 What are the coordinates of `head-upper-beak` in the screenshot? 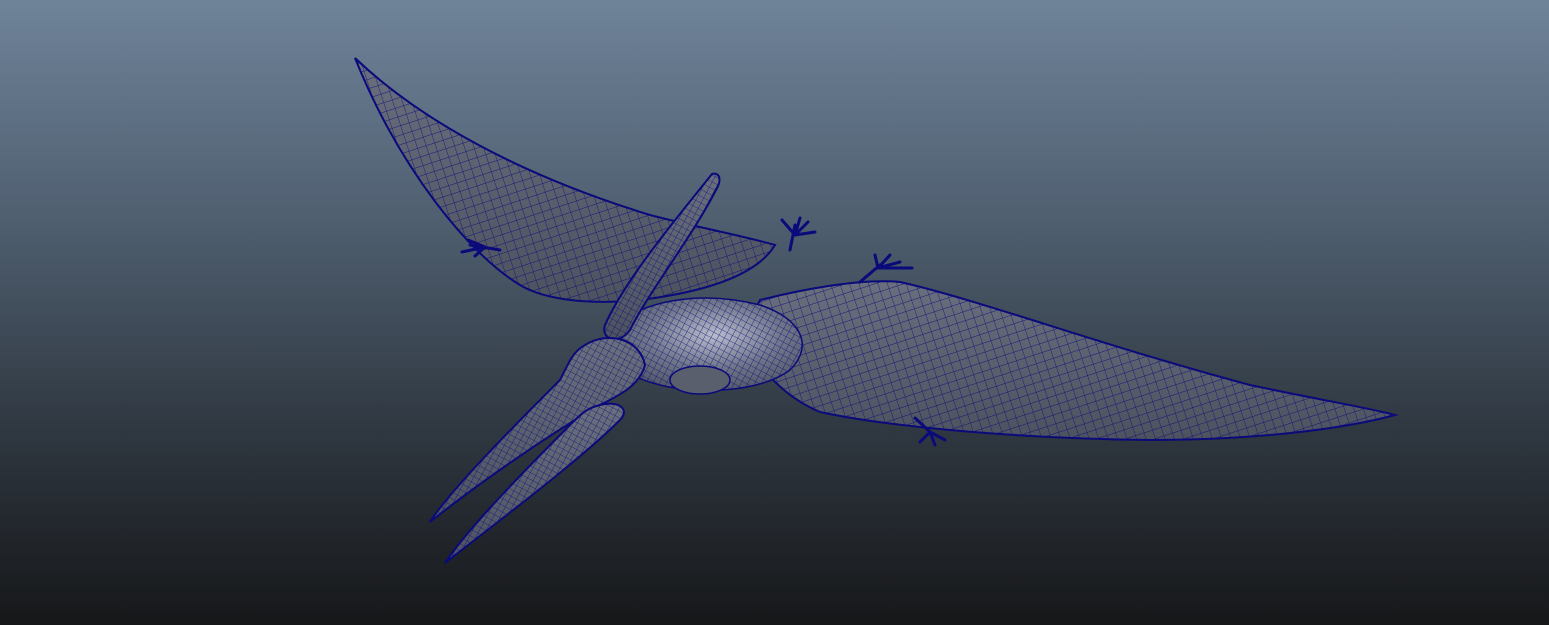 It's located at (538, 429).